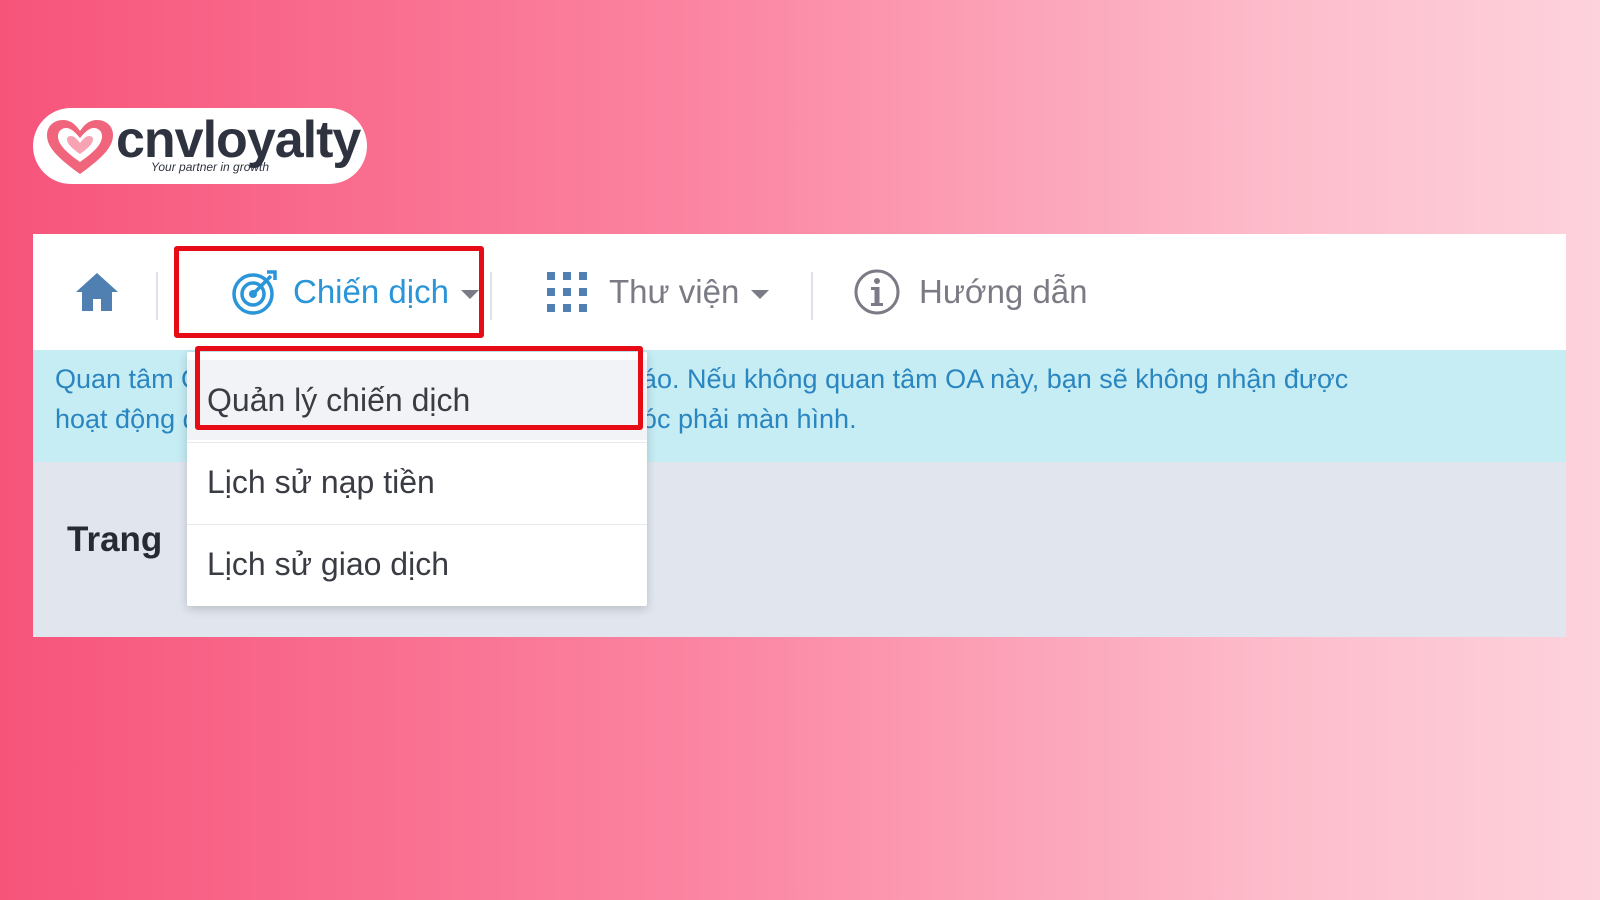 The width and height of the screenshot is (1600, 900). I want to click on page-title: Trang, so click(115, 539).